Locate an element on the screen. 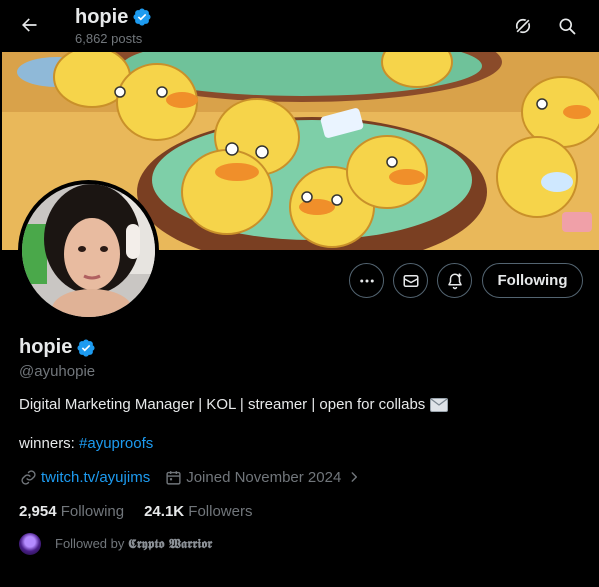 The width and height of the screenshot is (599, 587). grok-button is located at coordinates (523, 26).